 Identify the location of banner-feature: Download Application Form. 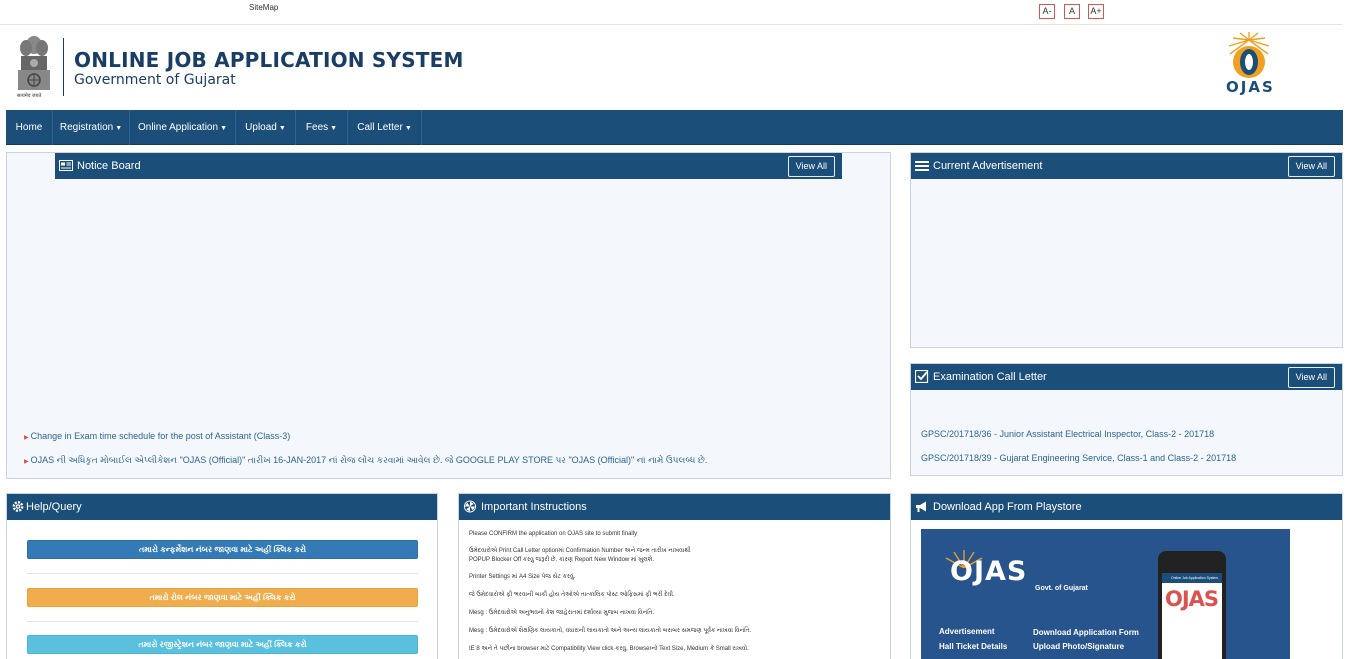
(1086, 632).